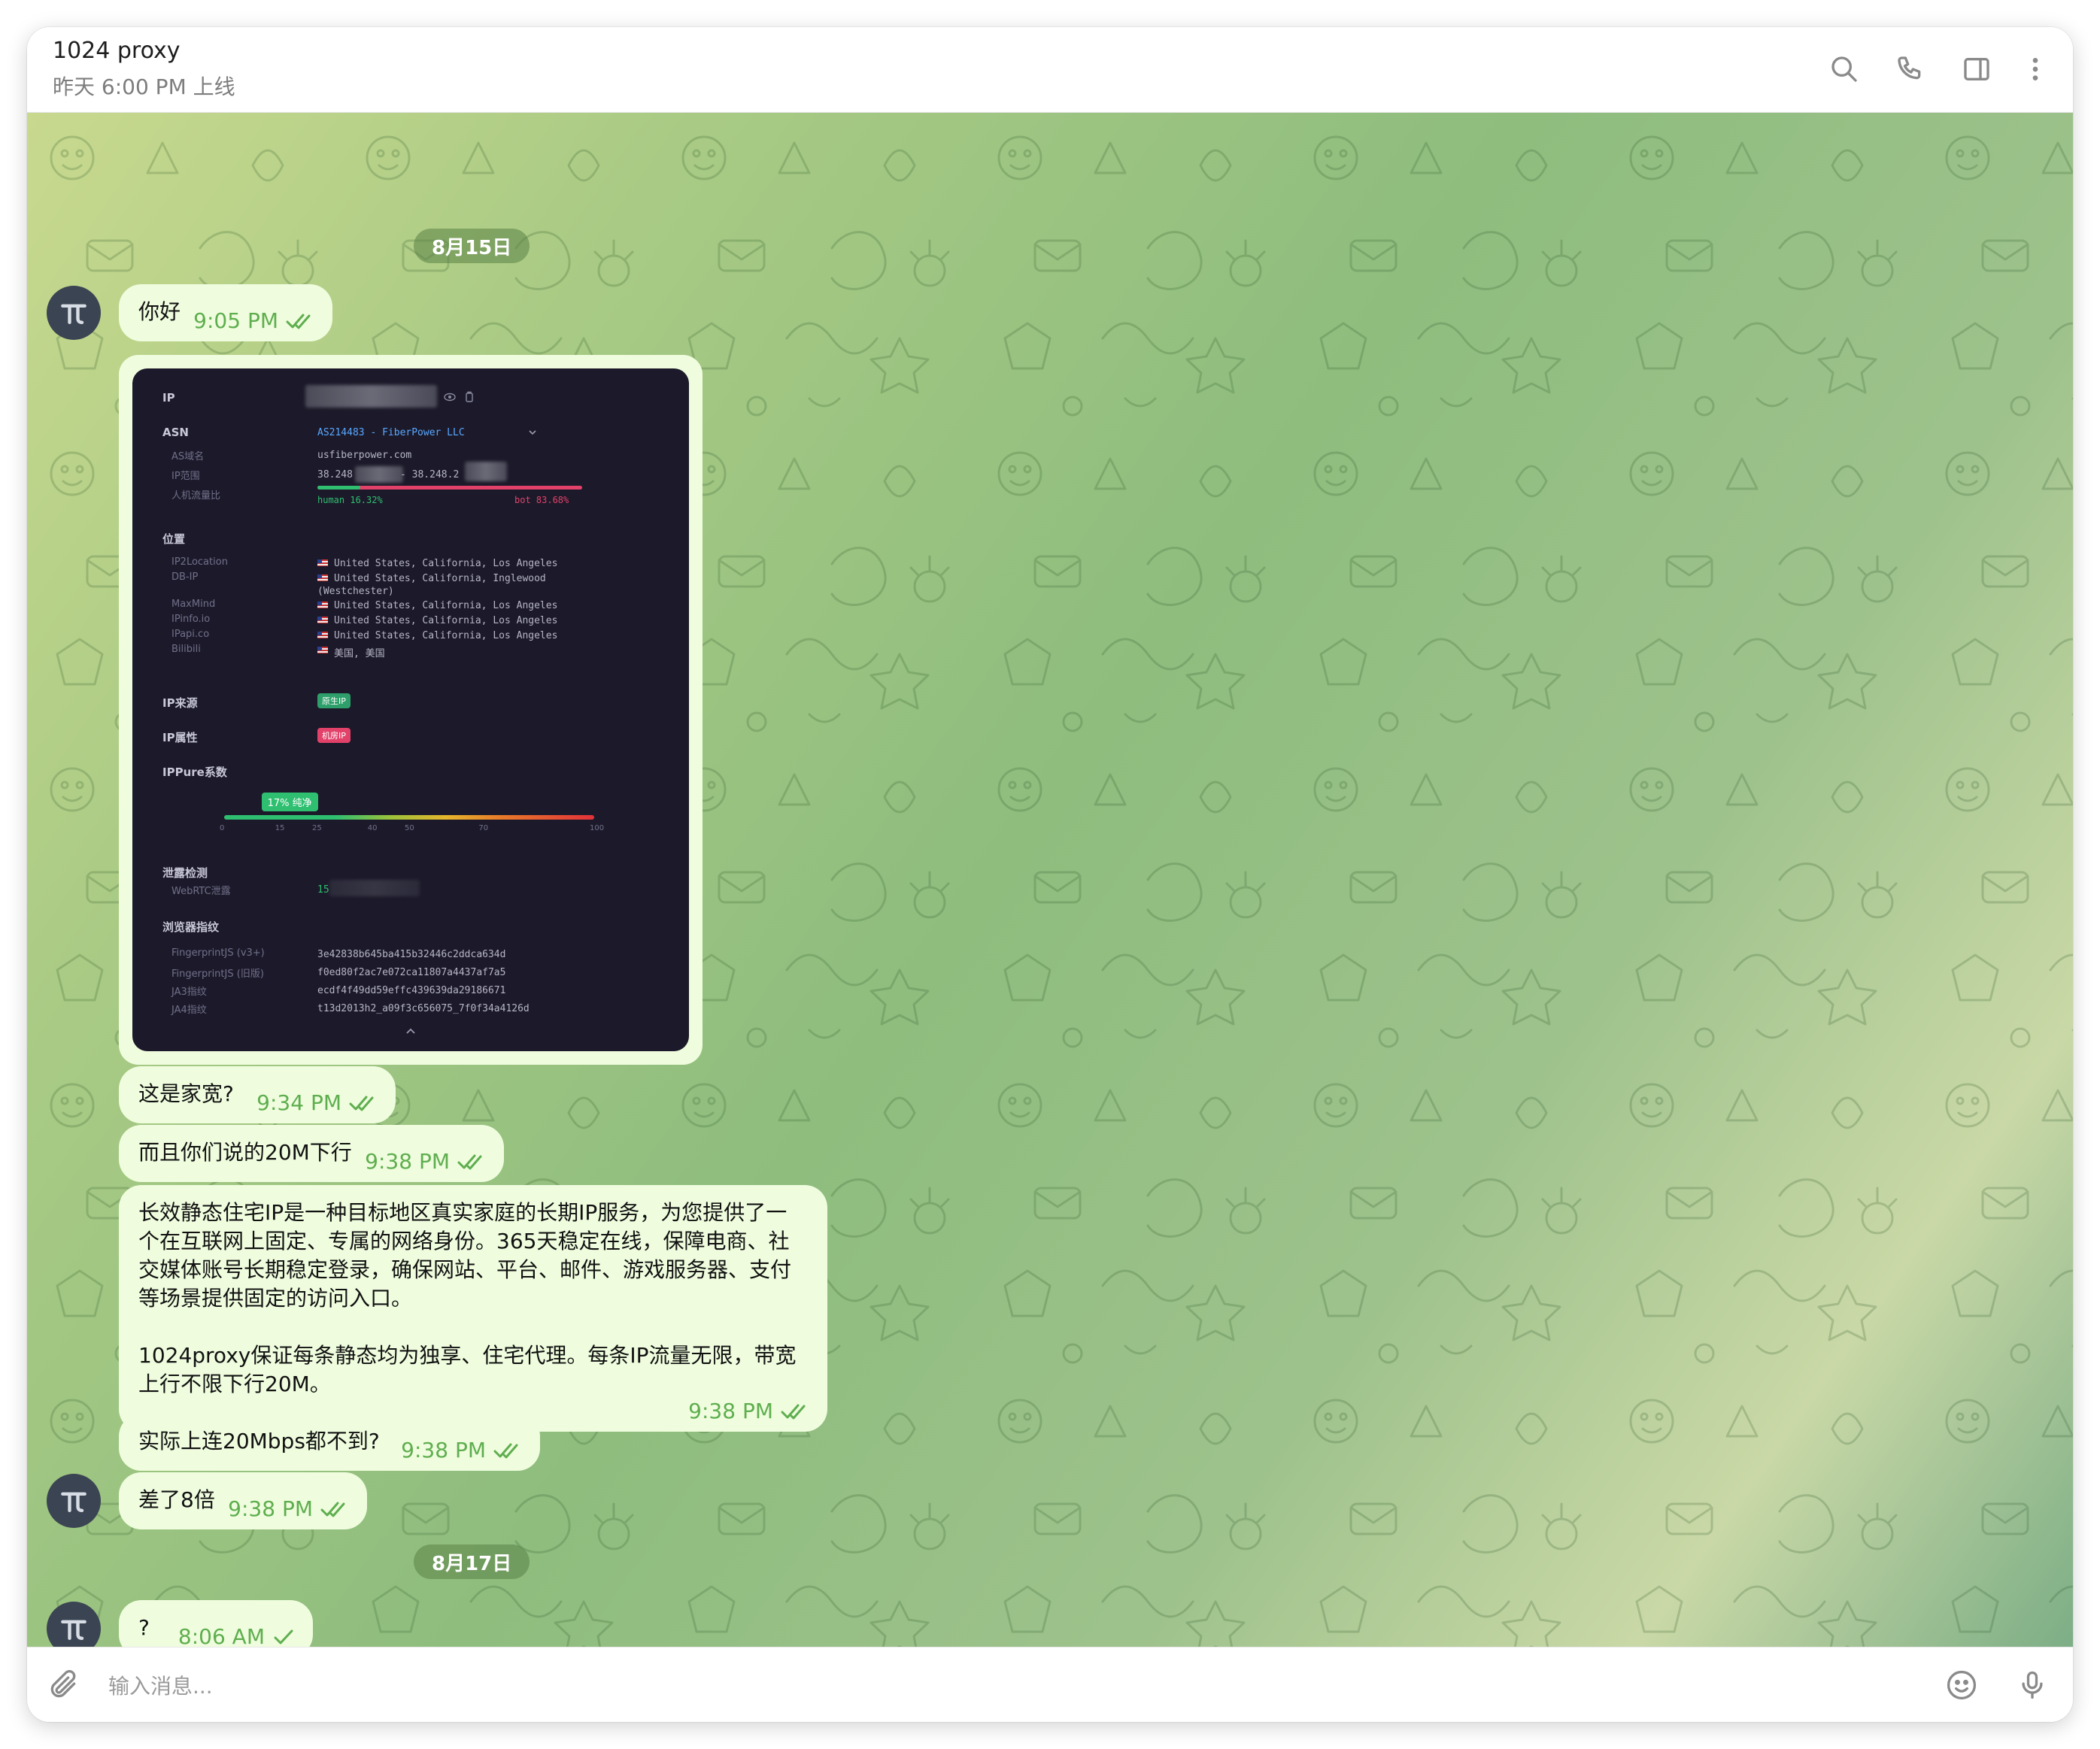 This screenshot has width=2100, height=1749. What do you see at coordinates (221, 1635) in the screenshot?
I see `message-time: 8:06 AM` at bounding box center [221, 1635].